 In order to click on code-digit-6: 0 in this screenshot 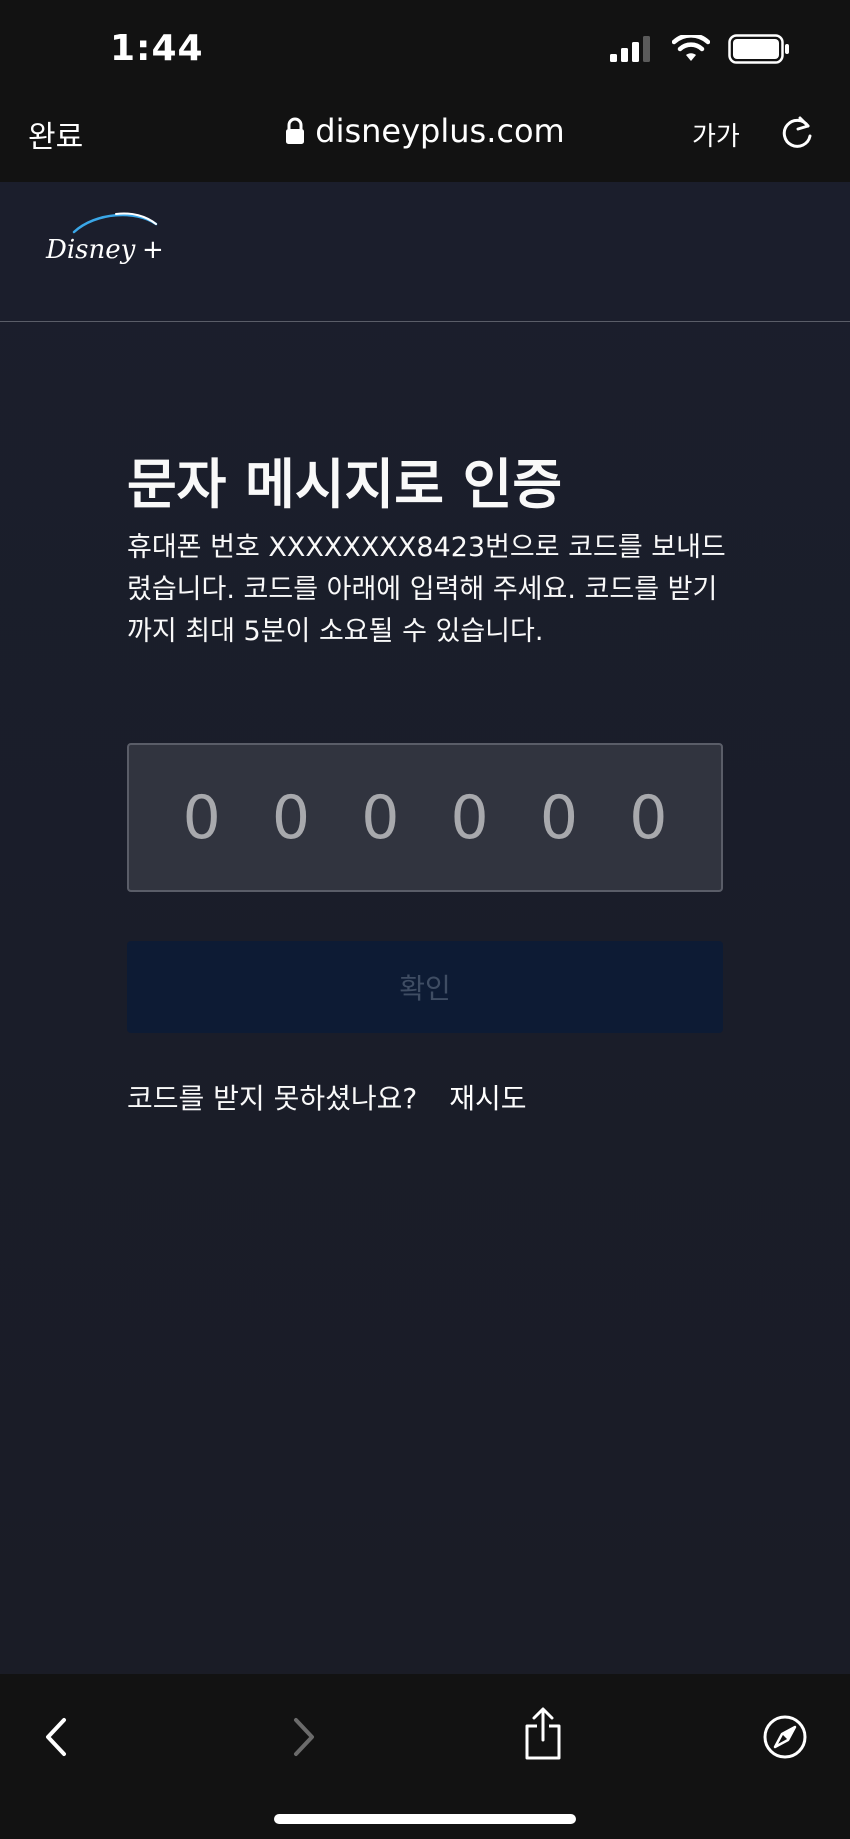, I will do `click(648, 817)`.